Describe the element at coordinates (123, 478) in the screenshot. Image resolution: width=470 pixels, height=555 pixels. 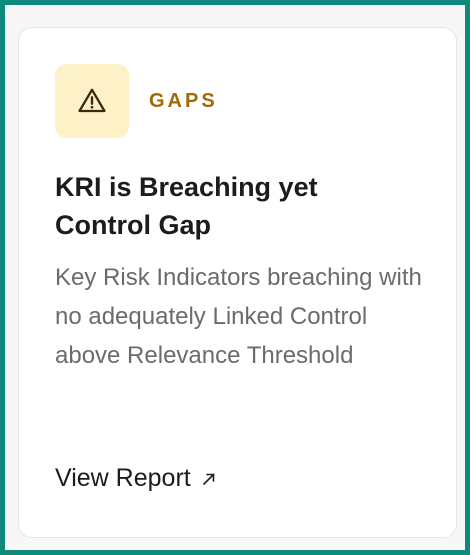
I see `view-report-label: View Report` at that location.